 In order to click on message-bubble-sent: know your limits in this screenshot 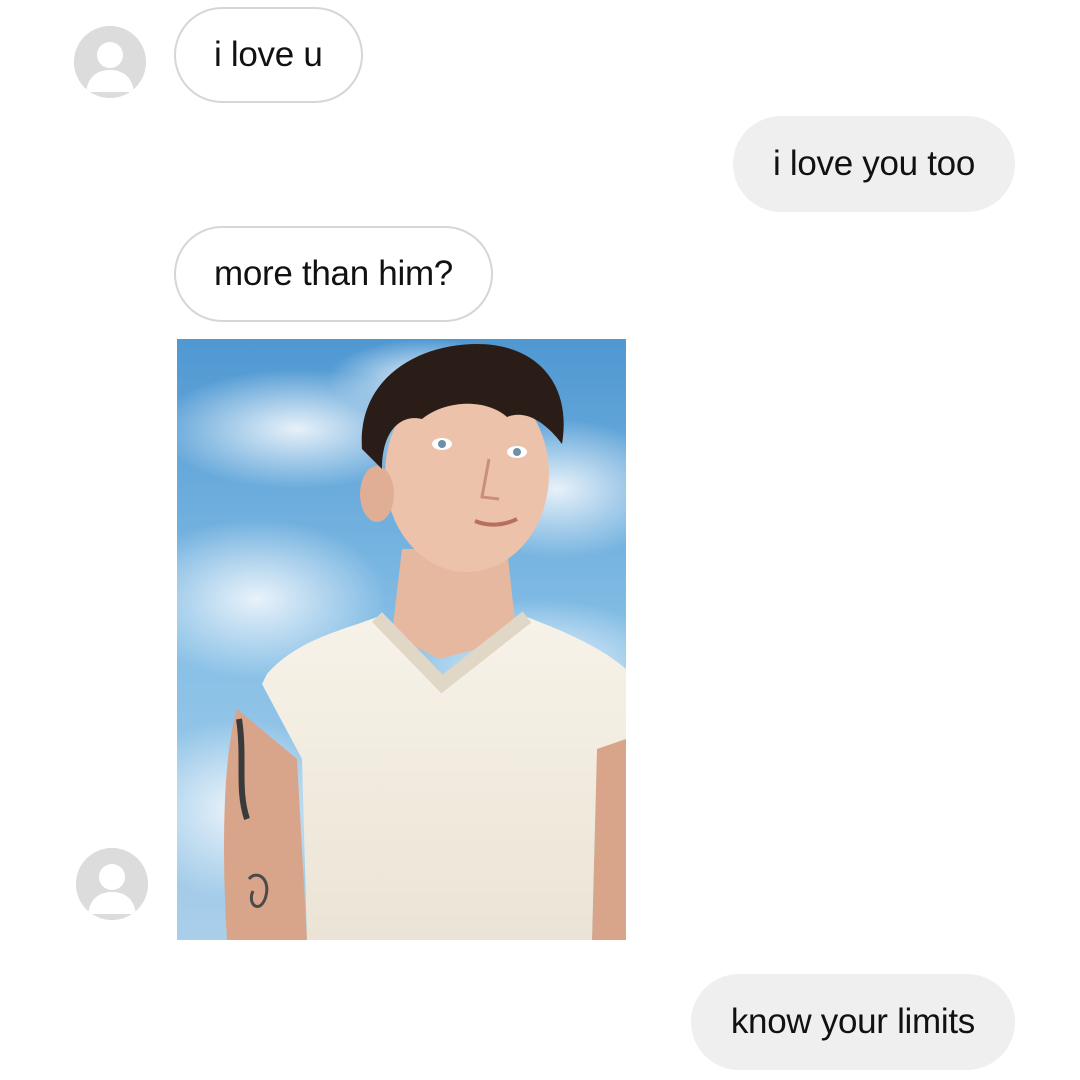, I will do `click(852, 1022)`.